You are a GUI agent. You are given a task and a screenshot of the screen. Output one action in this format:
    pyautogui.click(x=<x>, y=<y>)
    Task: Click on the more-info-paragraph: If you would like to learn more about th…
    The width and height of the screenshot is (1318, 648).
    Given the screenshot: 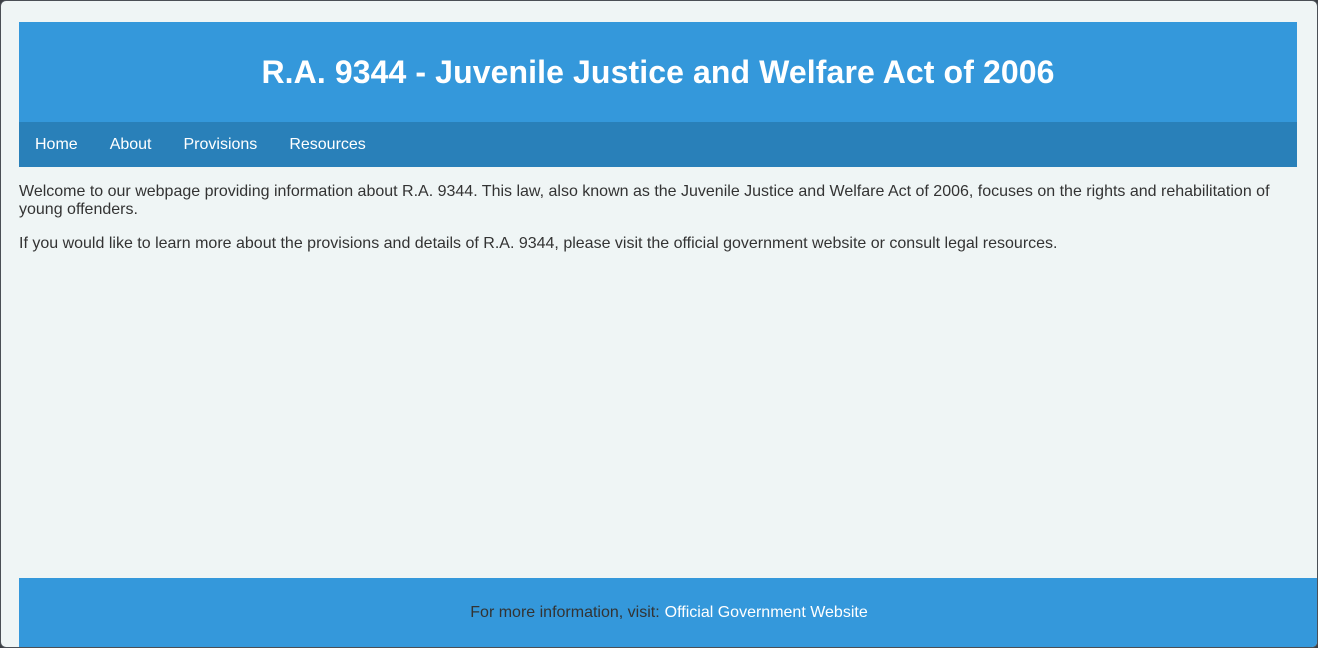 What is the action you would take?
    pyautogui.click(x=538, y=243)
    